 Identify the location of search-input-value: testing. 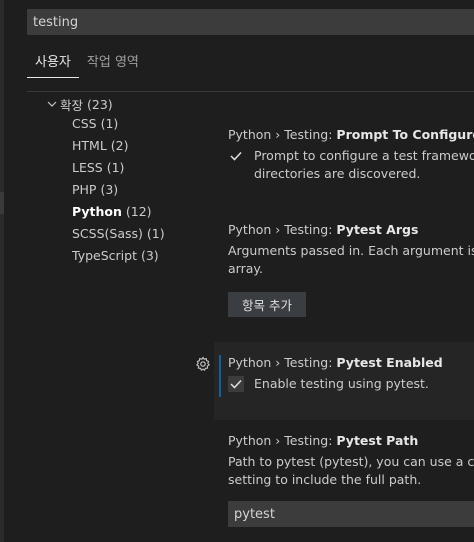
(56, 22).